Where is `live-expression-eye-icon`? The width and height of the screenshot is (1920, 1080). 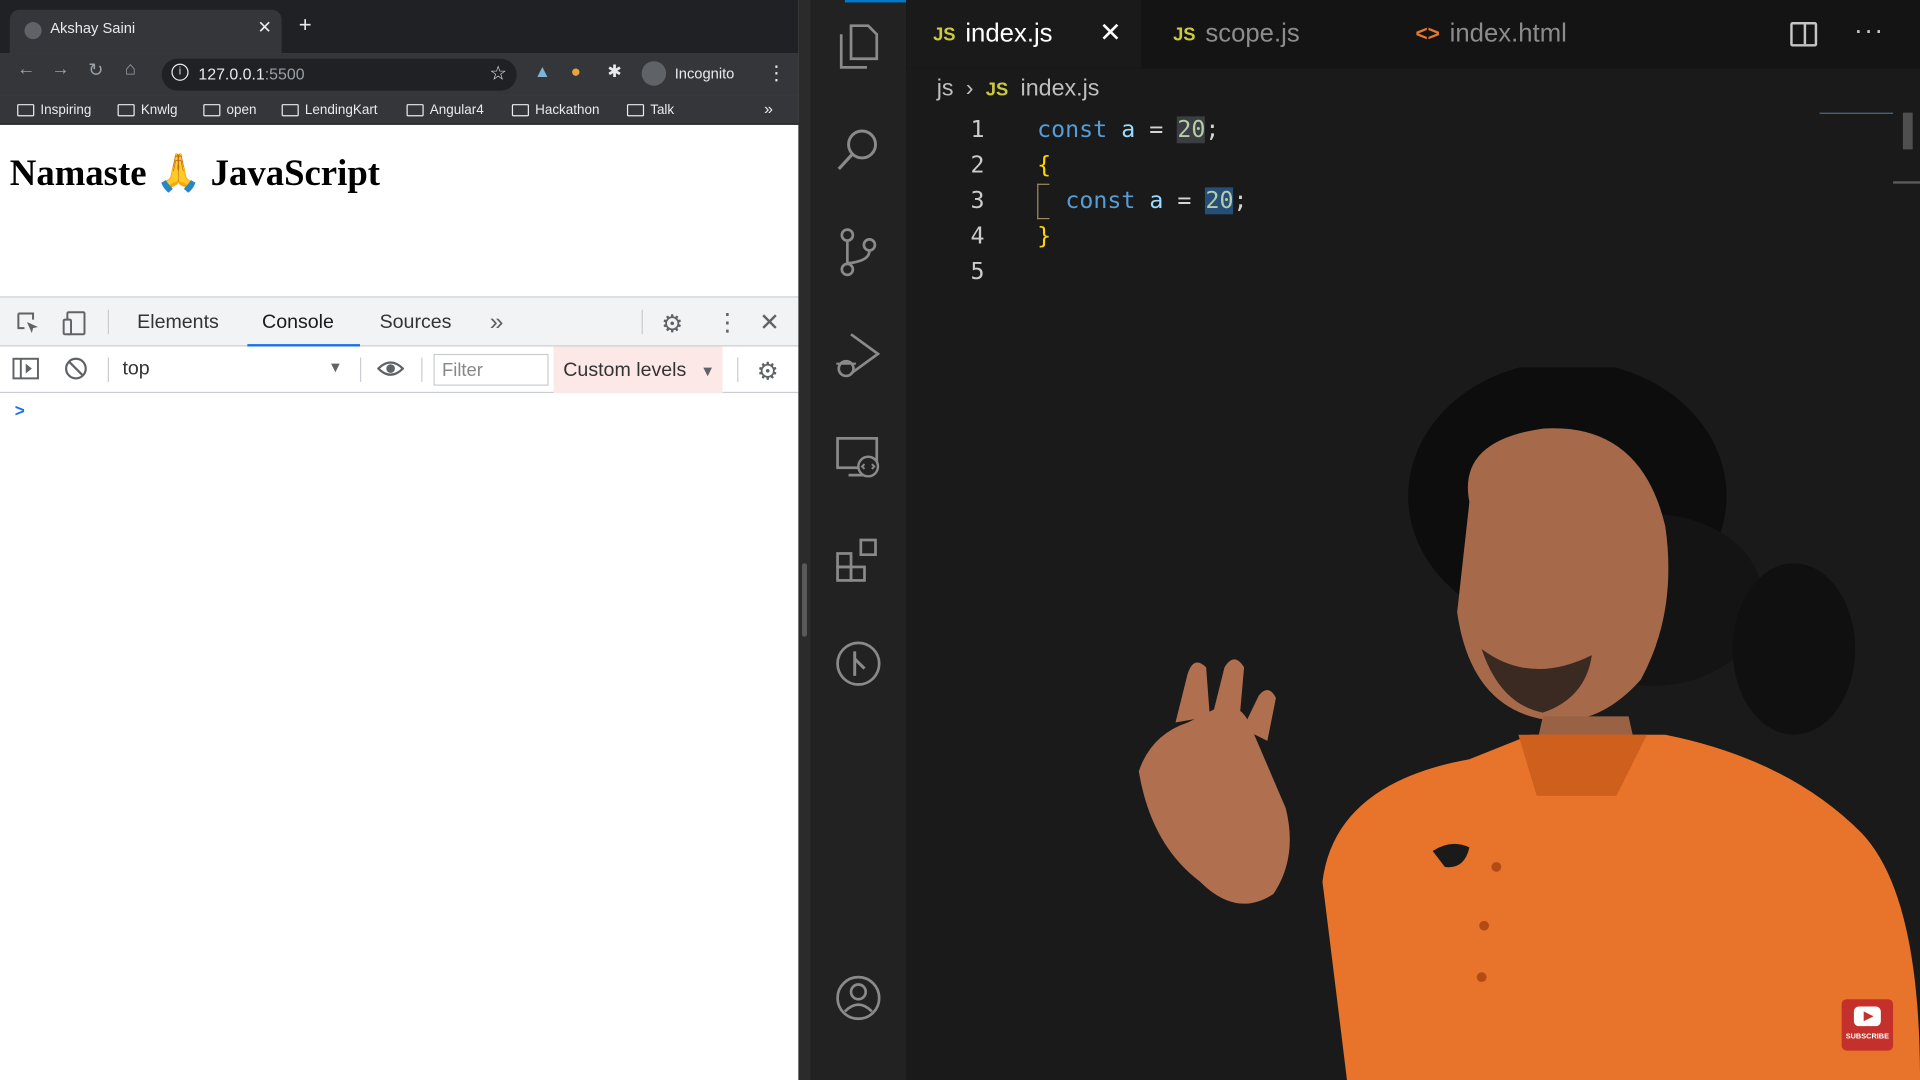 live-expression-eye-icon is located at coordinates (390, 371).